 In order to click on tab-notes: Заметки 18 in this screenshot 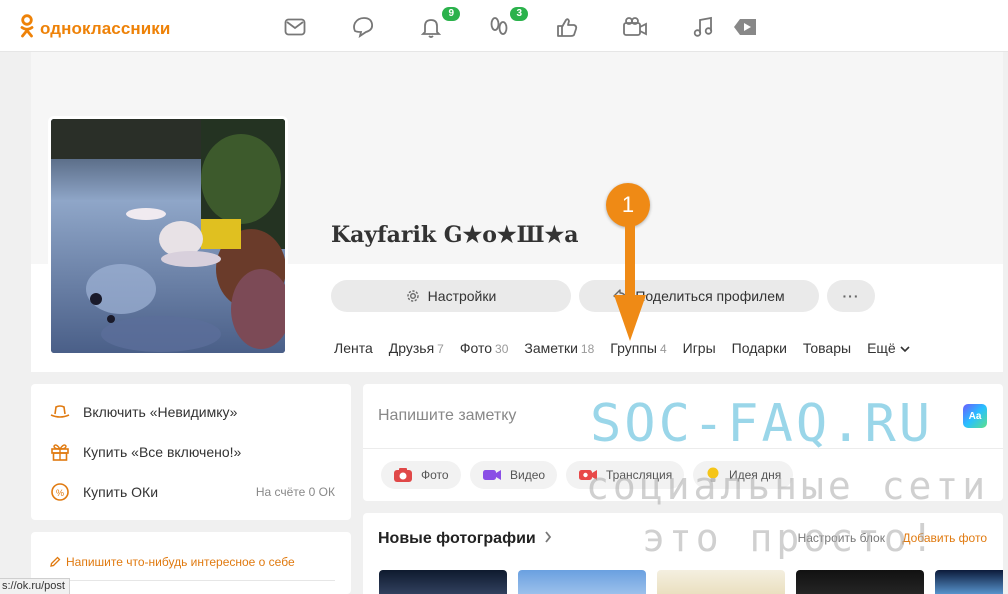, I will do `click(559, 348)`.